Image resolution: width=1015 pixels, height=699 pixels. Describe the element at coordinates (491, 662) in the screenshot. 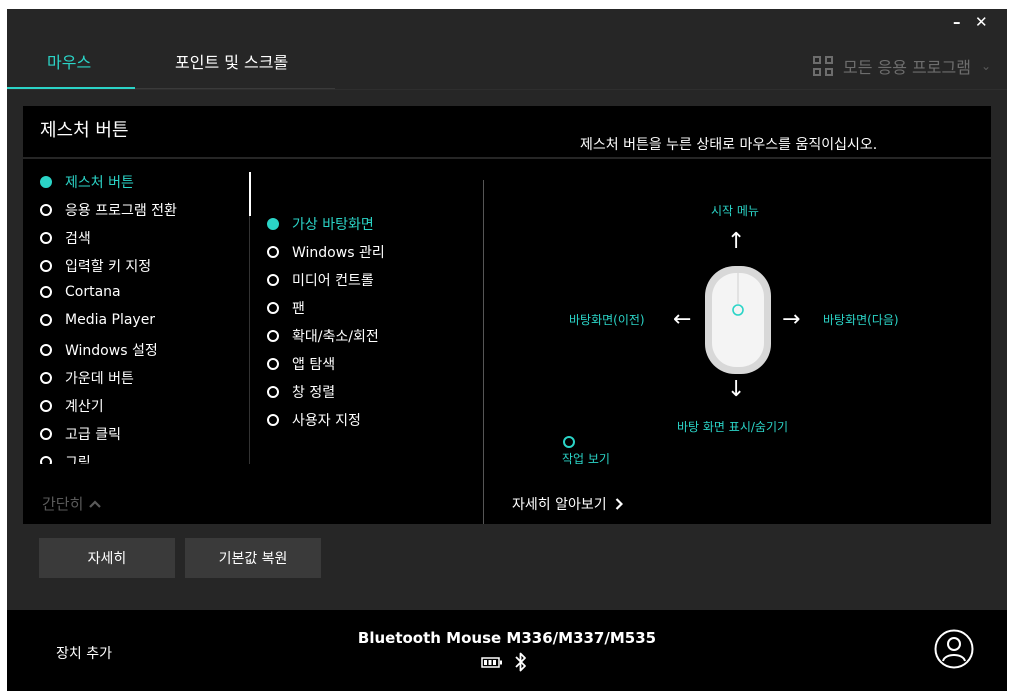

I see `battery-icon` at that location.